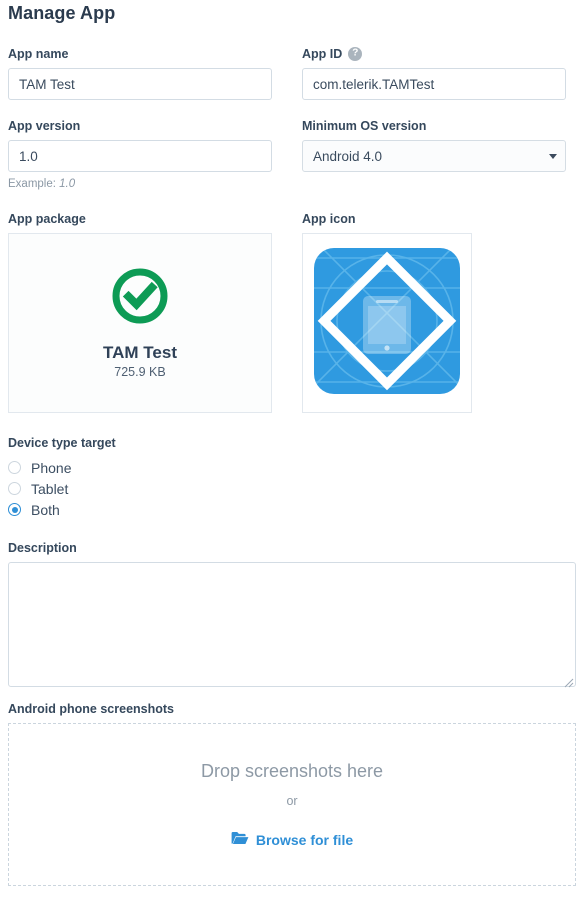  I want to click on app-id-input, so click(434, 84).